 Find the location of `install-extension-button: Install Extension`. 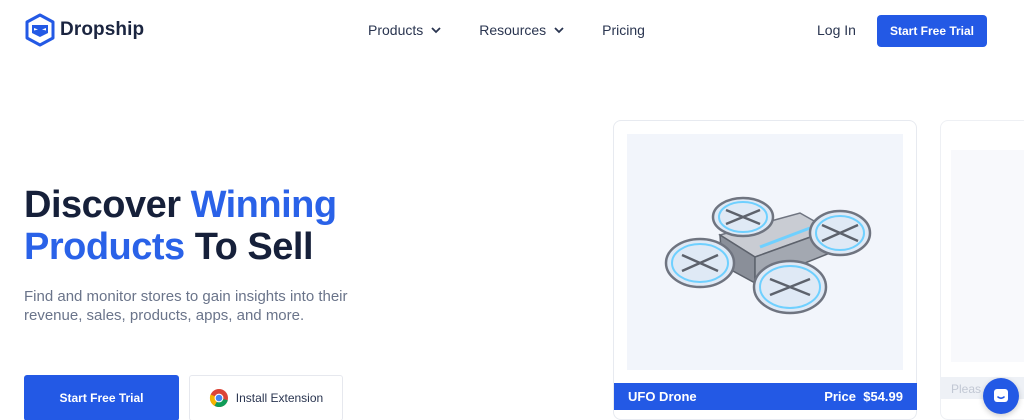

install-extension-button: Install Extension is located at coordinates (266, 397).